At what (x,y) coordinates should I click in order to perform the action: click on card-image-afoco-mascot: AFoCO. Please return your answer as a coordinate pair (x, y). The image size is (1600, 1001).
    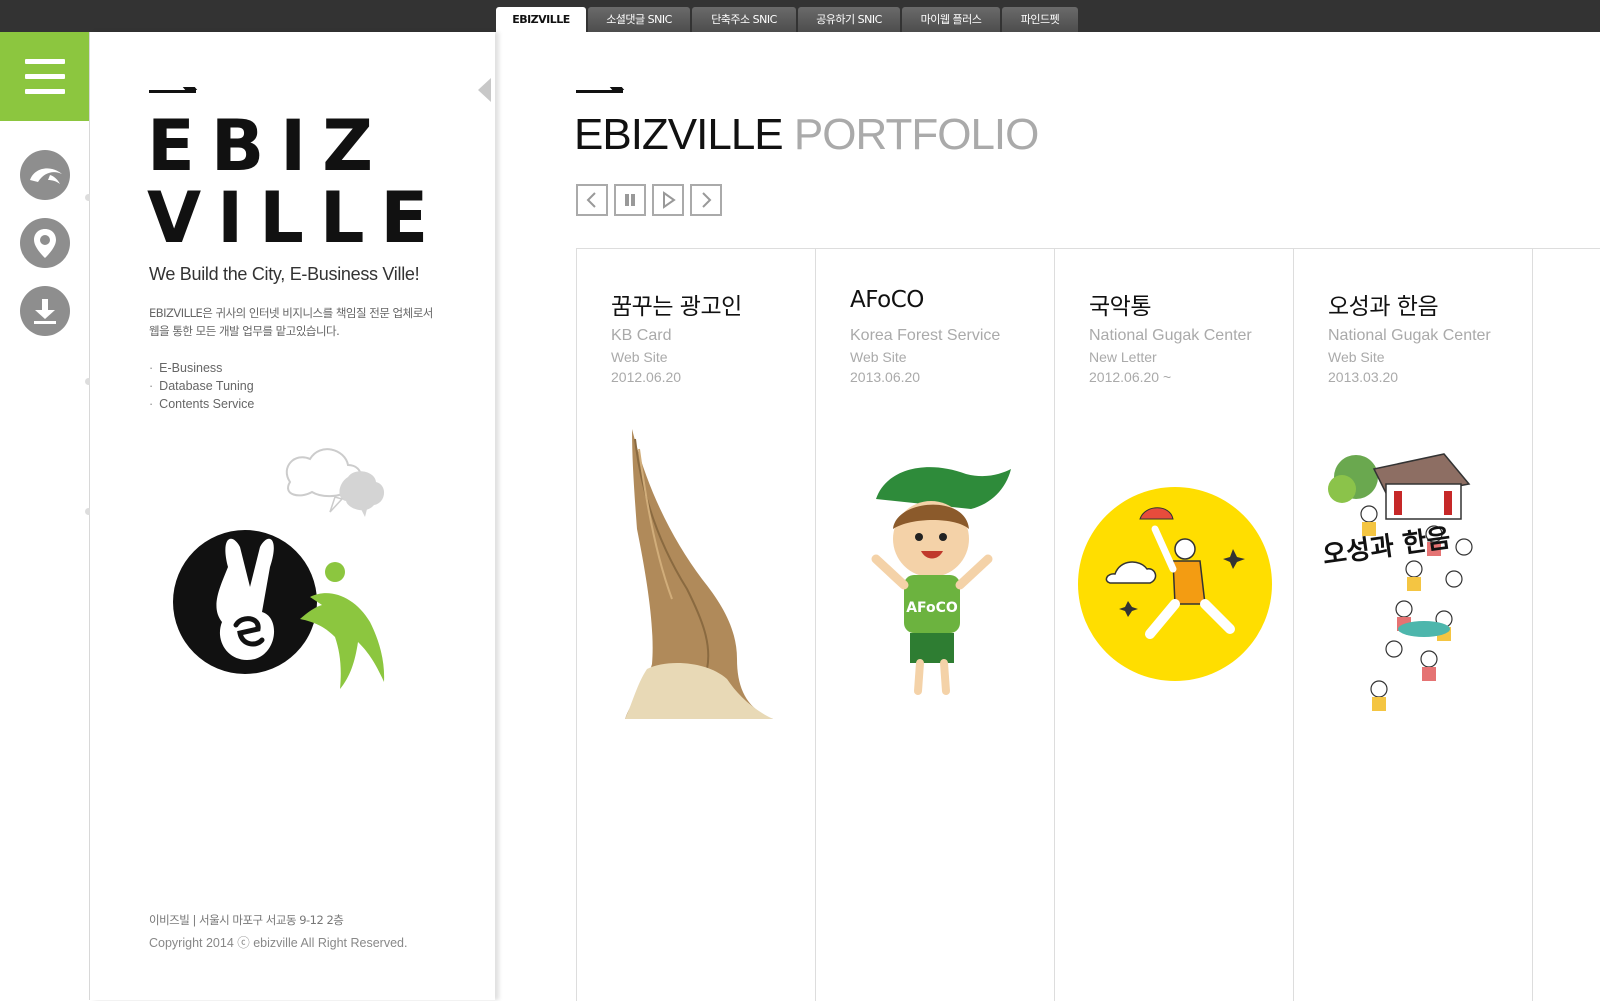
    Looking at the image, I should click on (941, 581).